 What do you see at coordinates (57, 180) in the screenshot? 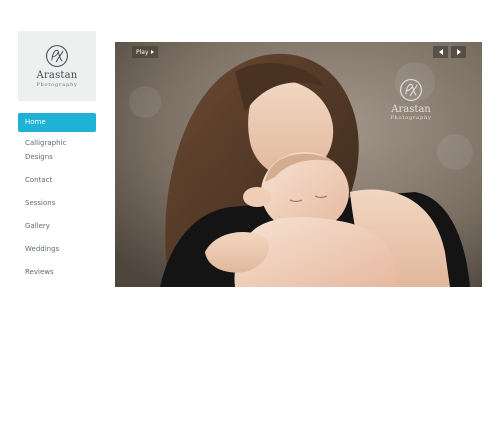
I see `nav-item-contact: Contact` at bounding box center [57, 180].